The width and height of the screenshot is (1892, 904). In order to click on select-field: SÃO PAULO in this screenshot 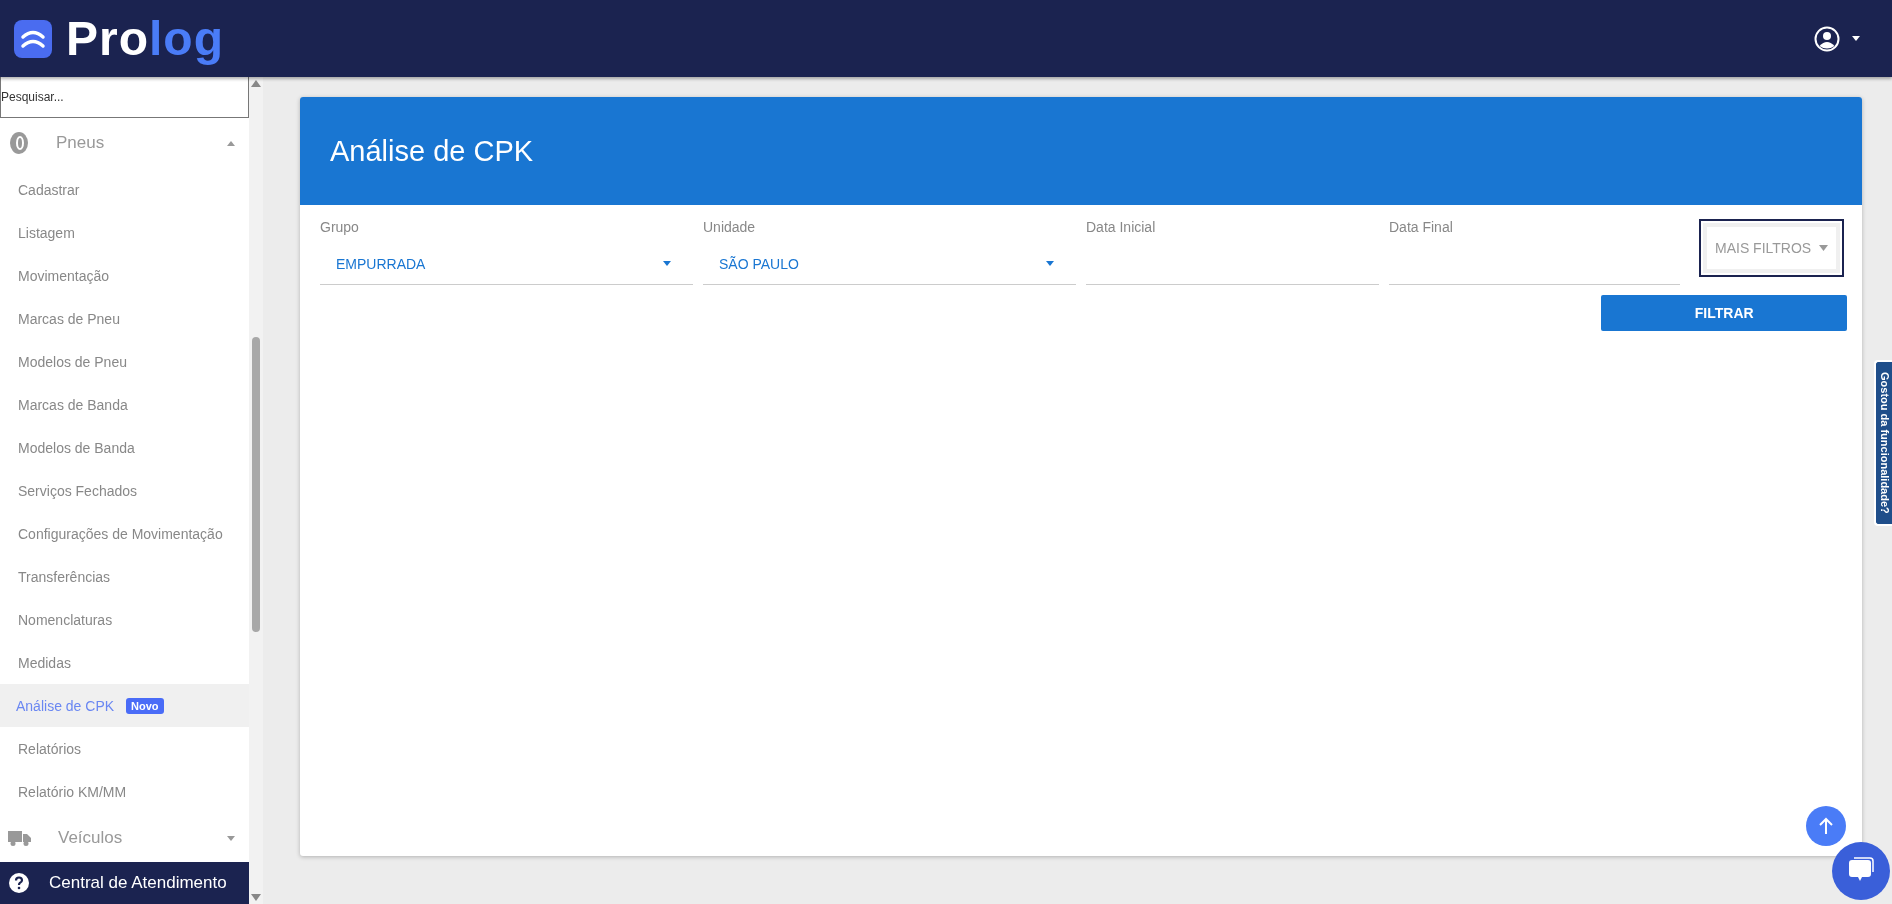, I will do `click(889, 264)`.